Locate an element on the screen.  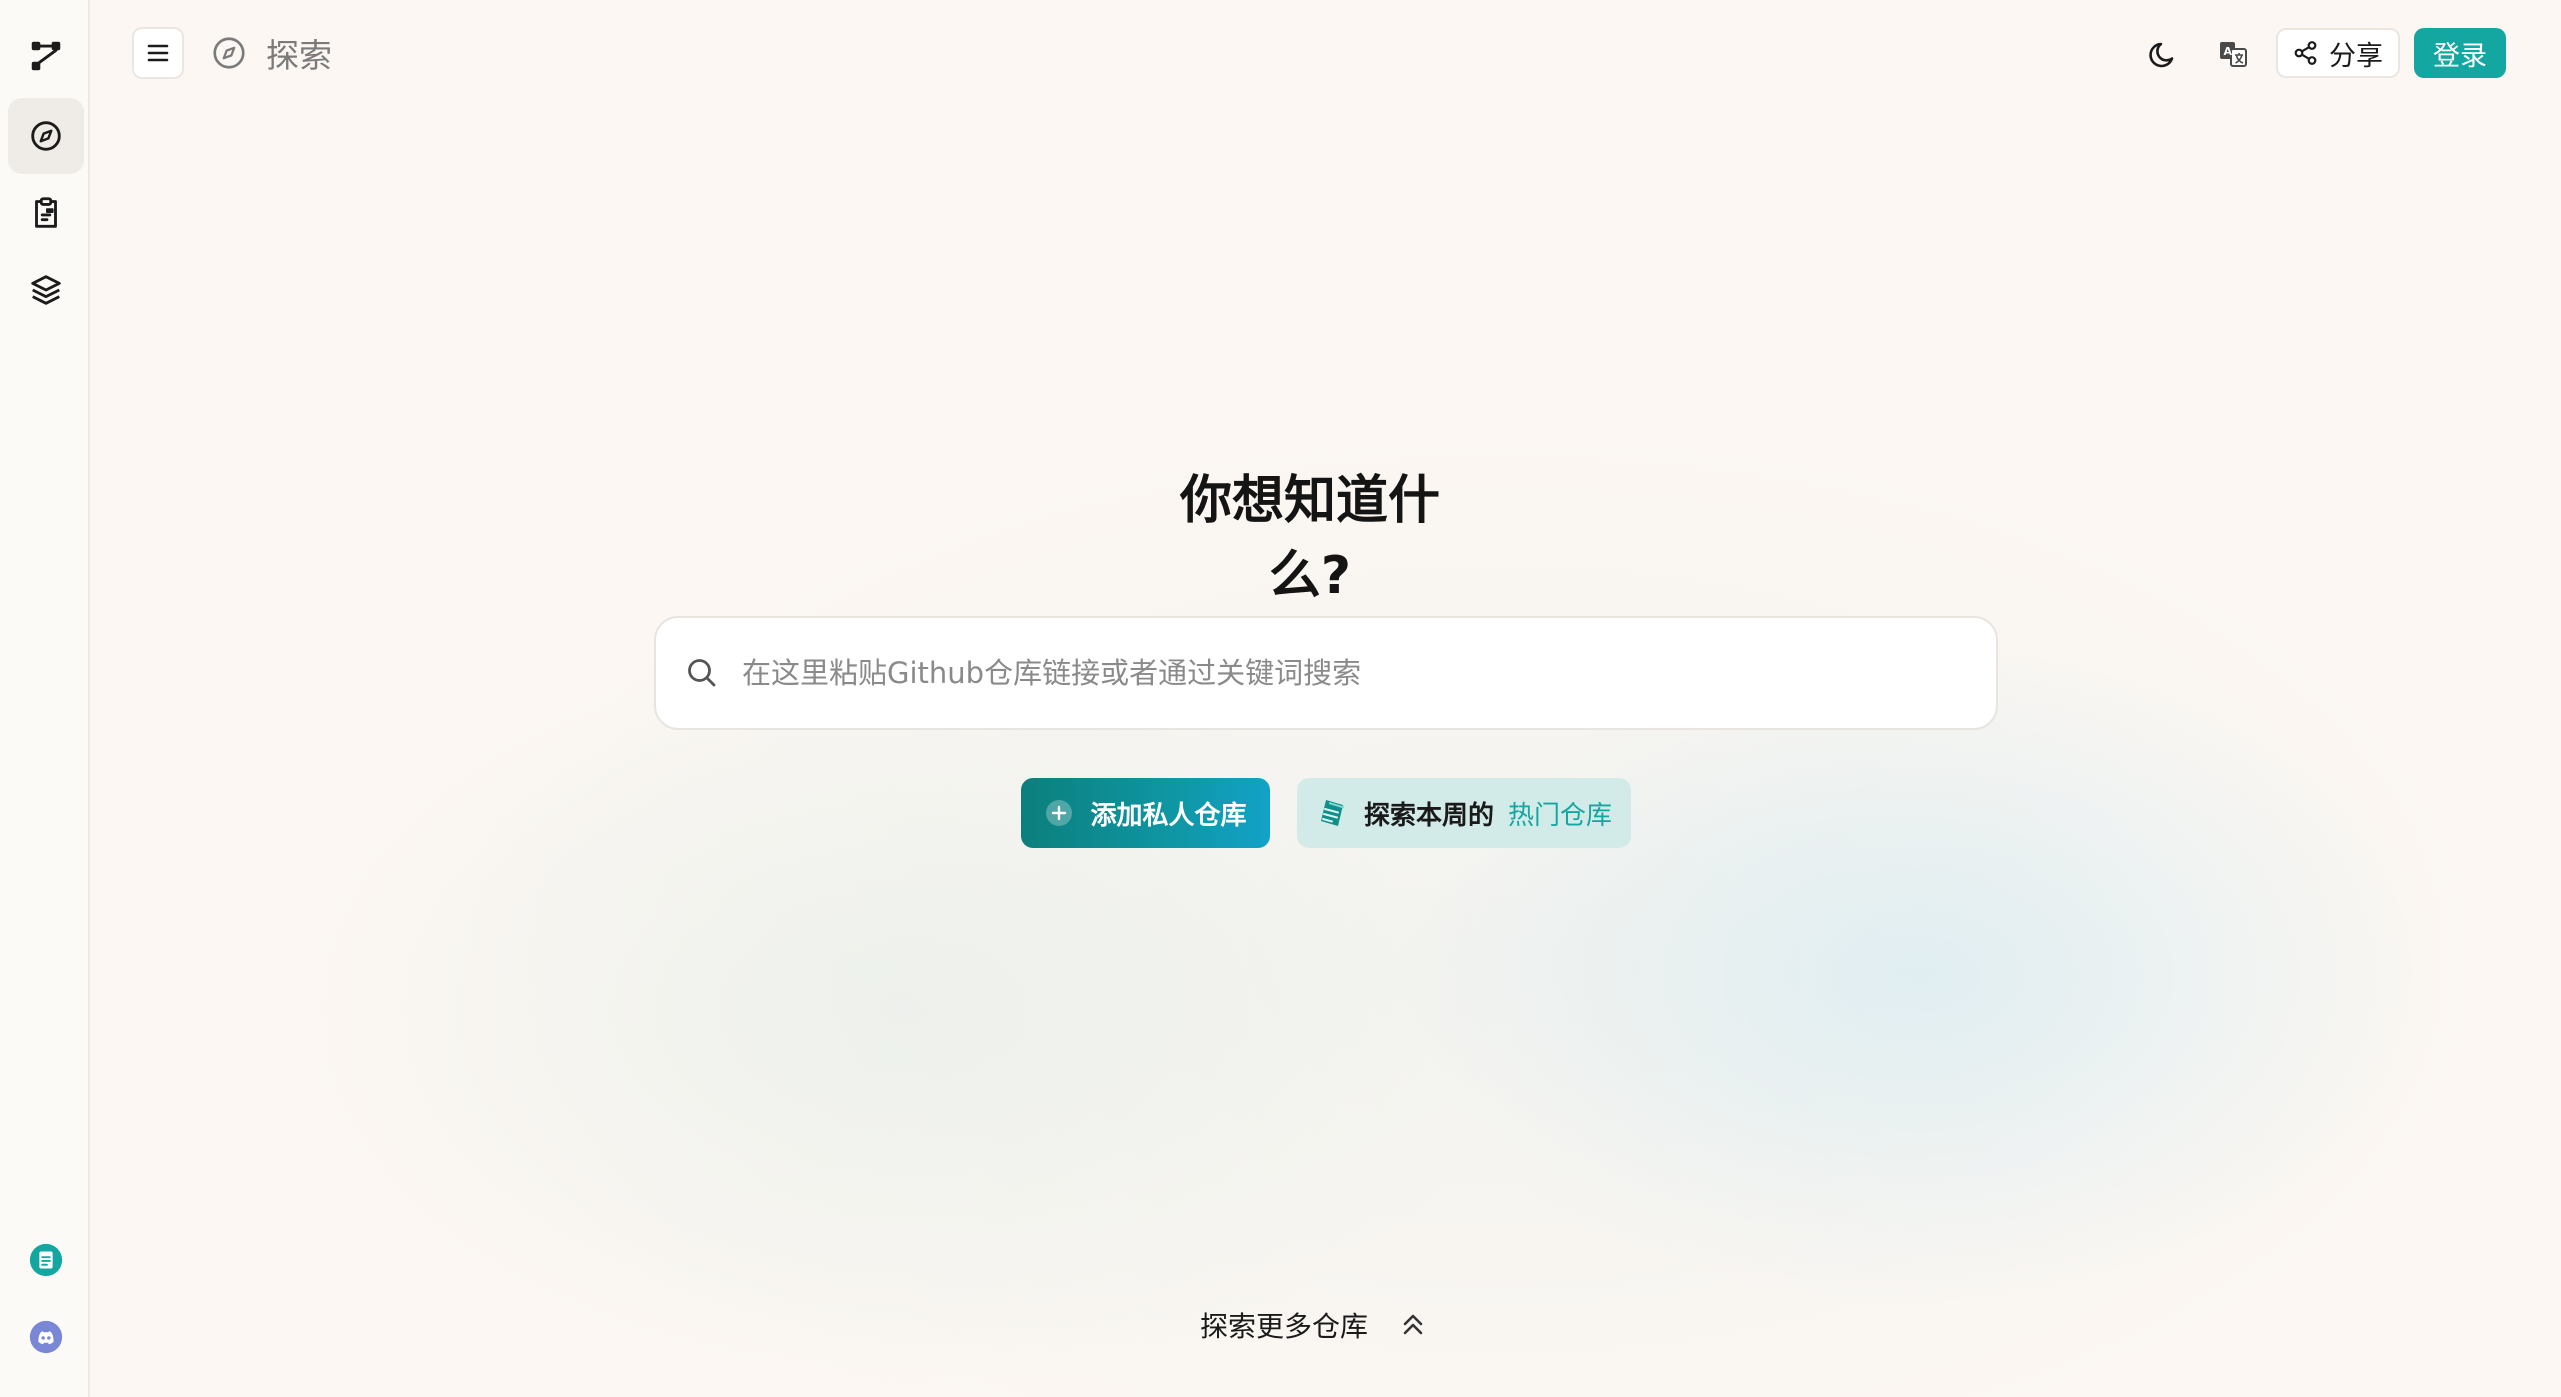
theme-toggle-button is located at coordinates (2164, 54).